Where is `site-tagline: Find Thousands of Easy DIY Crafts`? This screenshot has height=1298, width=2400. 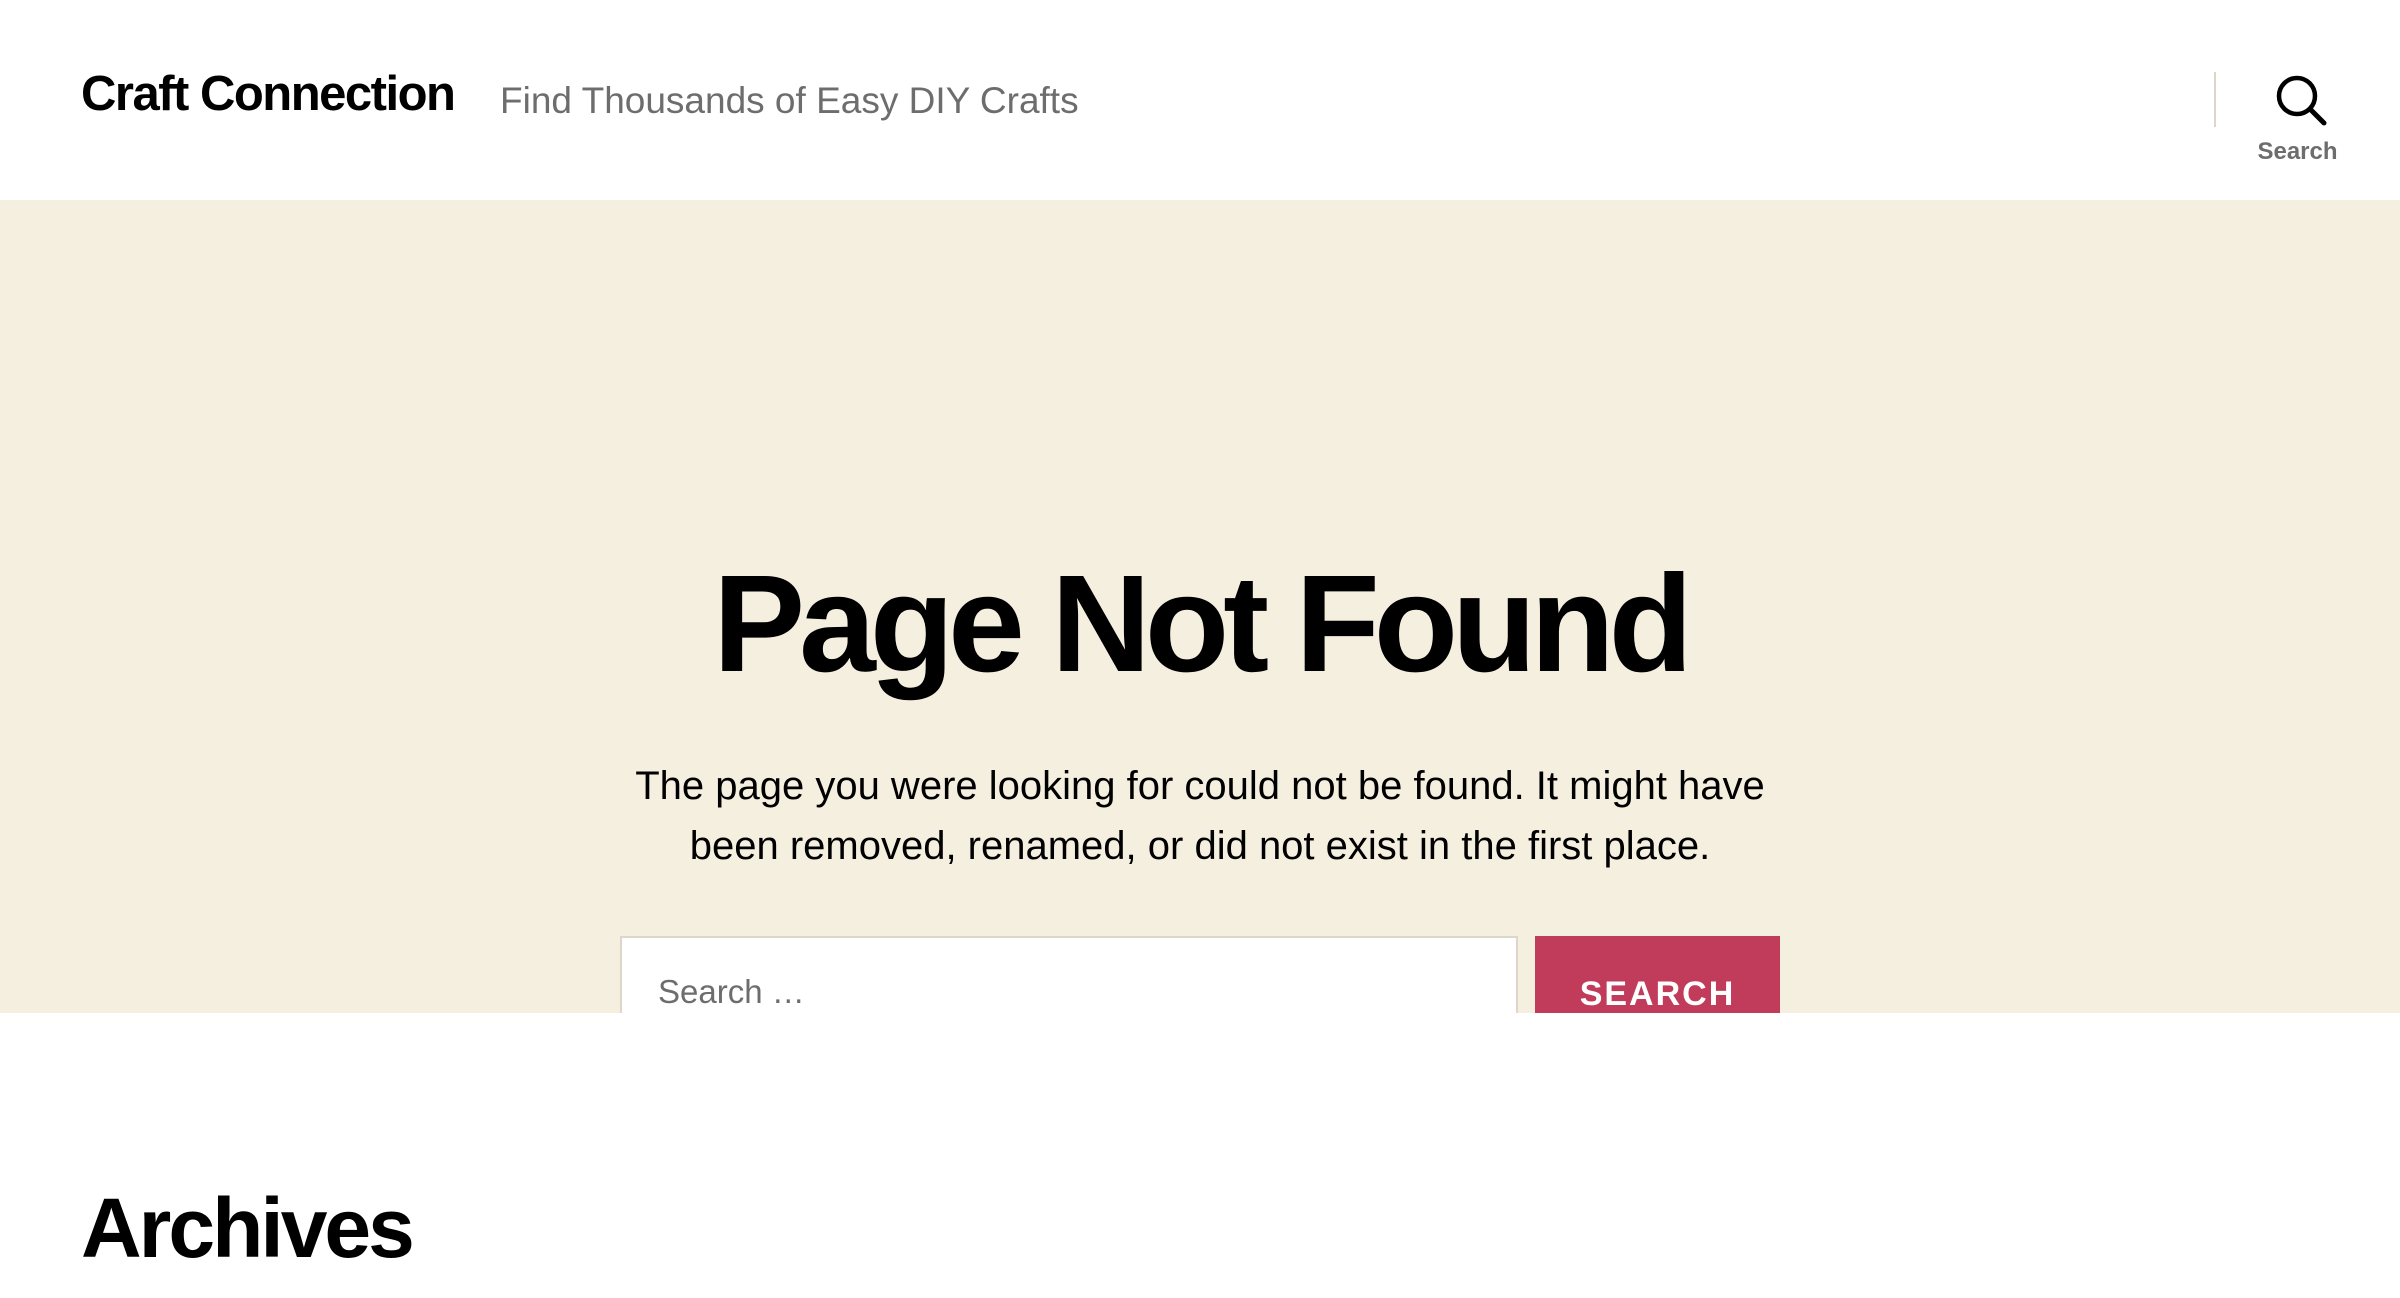
site-tagline: Find Thousands of Easy DIY Crafts is located at coordinates (789, 100).